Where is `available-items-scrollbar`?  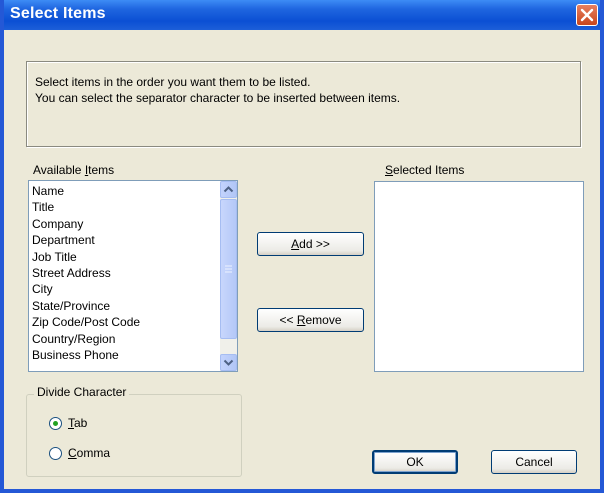 available-items-scrollbar is located at coordinates (228, 276).